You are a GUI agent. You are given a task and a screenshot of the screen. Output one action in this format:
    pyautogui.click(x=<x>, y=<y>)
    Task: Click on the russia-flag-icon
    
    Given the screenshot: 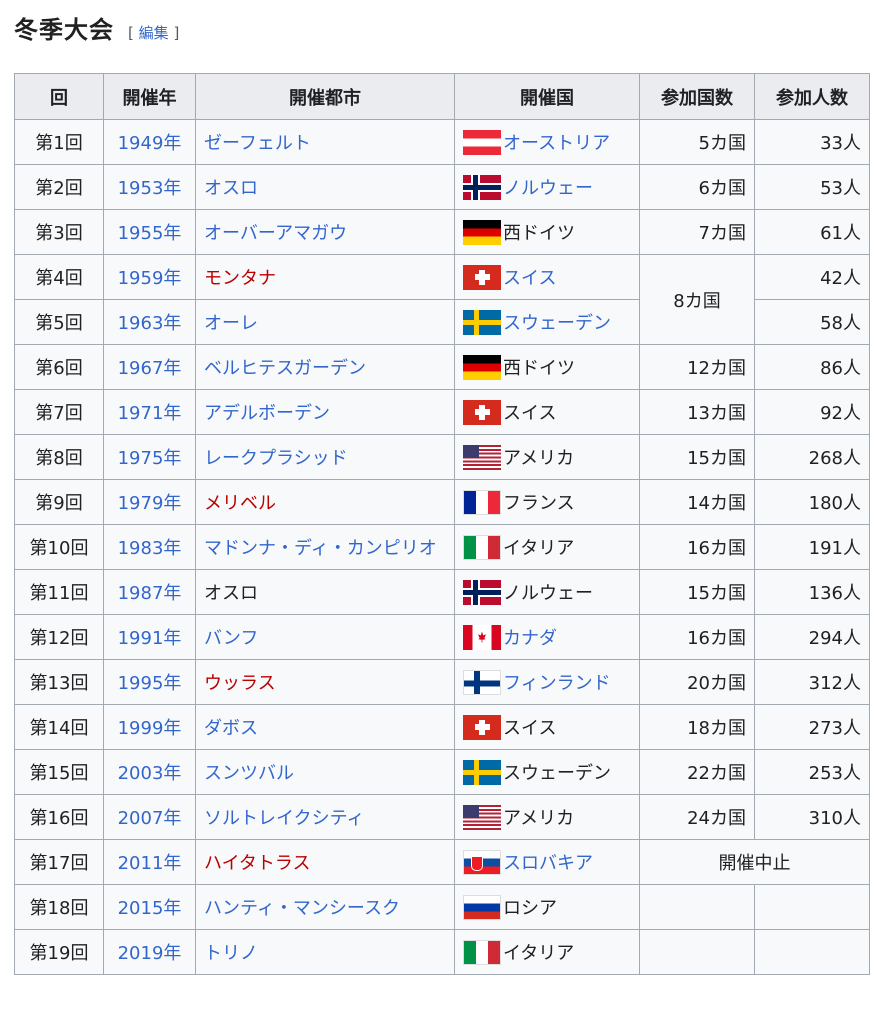 What is the action you would take?
    pyautogui.click(x=482, y=907)
    